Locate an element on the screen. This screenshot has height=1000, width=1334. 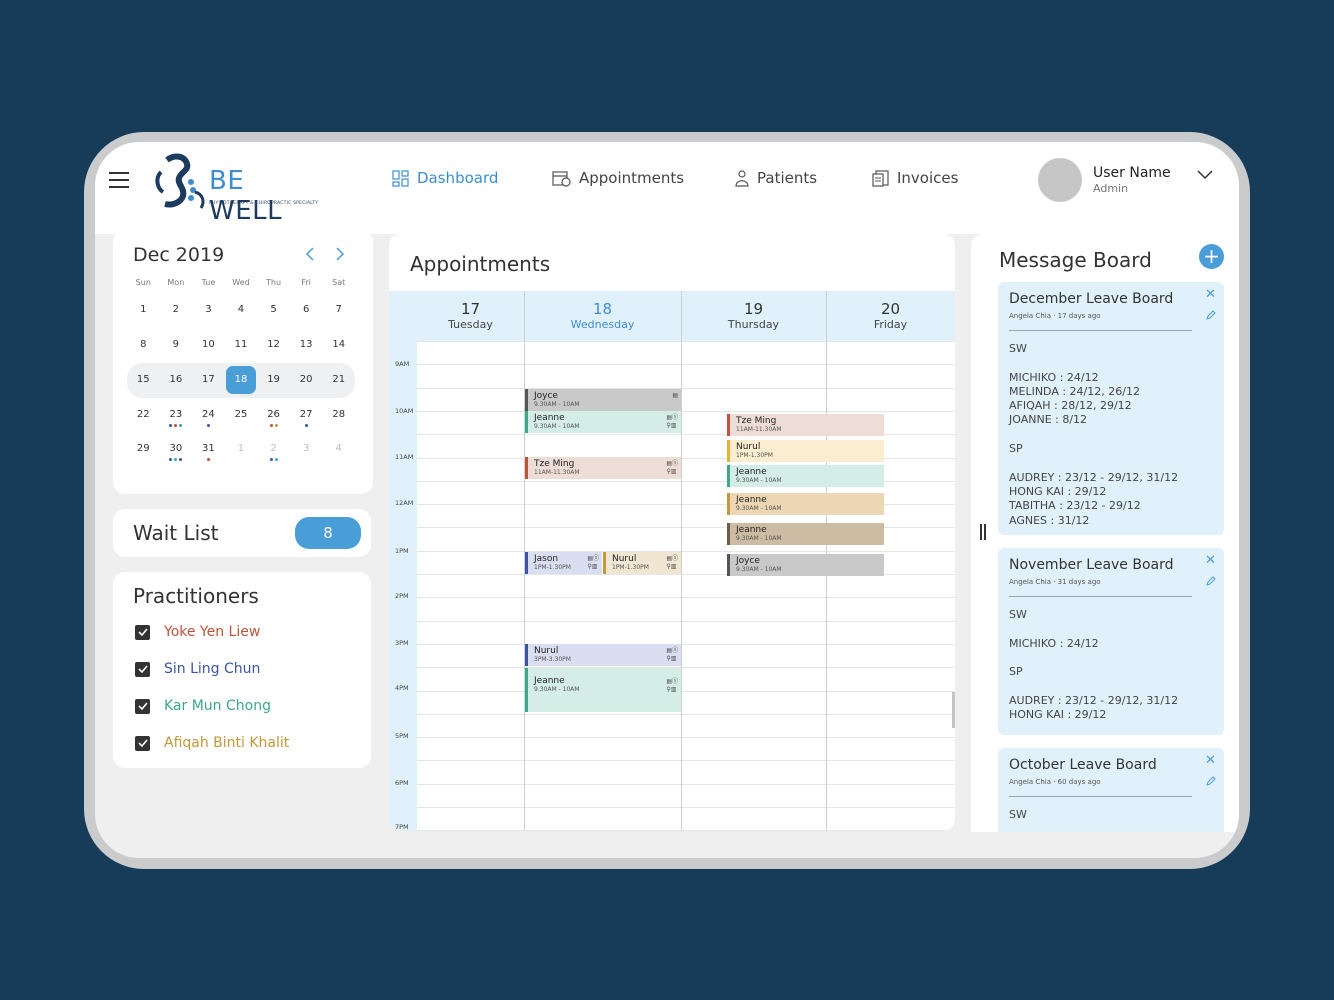
wait-list-count-badge: 8 is located at coordinates (328, 533).